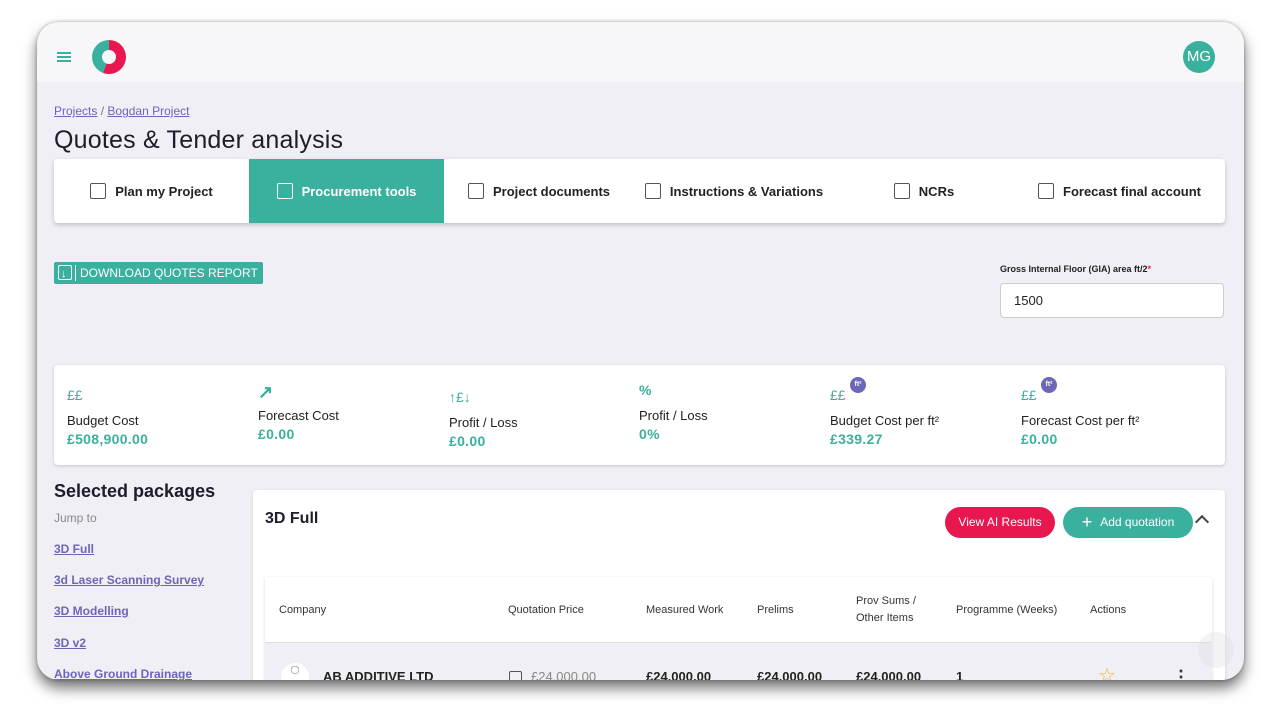  I want to click on column-header-prov-sums: Prov Sums / Other Items, so click(896, 610).